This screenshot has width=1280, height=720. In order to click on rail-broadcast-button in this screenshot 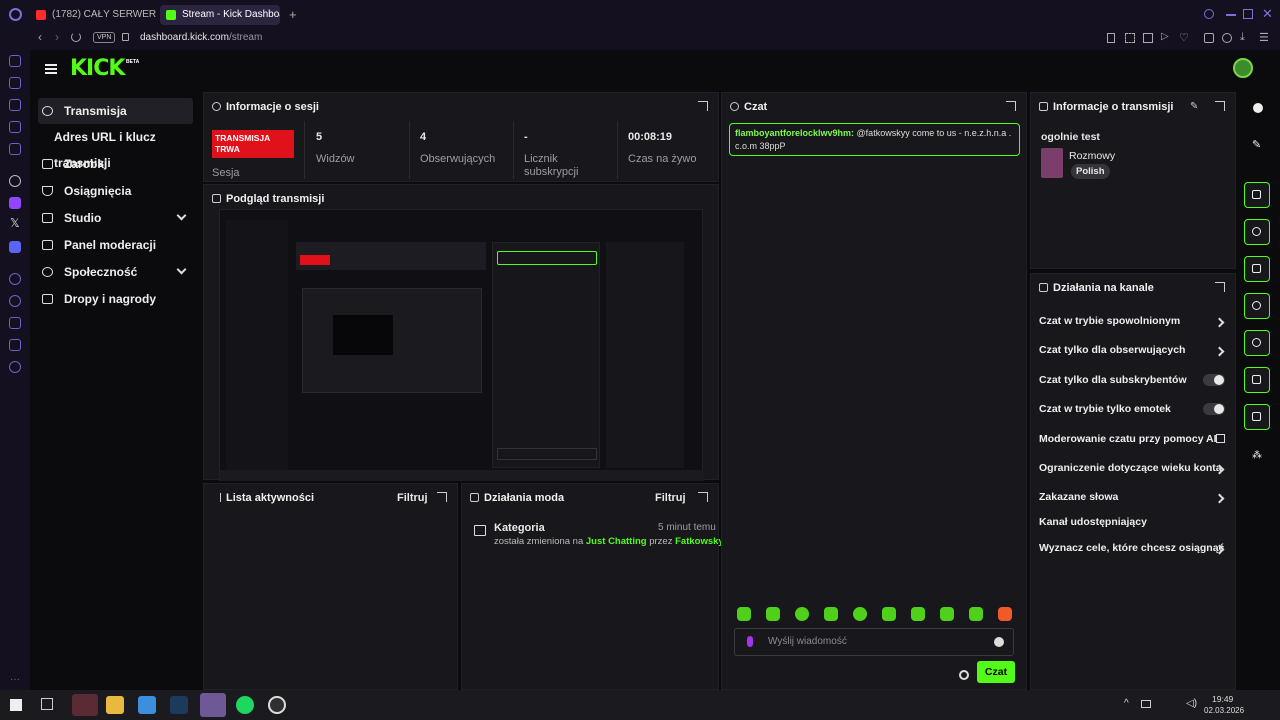, I will do `click(1257, 343)`.